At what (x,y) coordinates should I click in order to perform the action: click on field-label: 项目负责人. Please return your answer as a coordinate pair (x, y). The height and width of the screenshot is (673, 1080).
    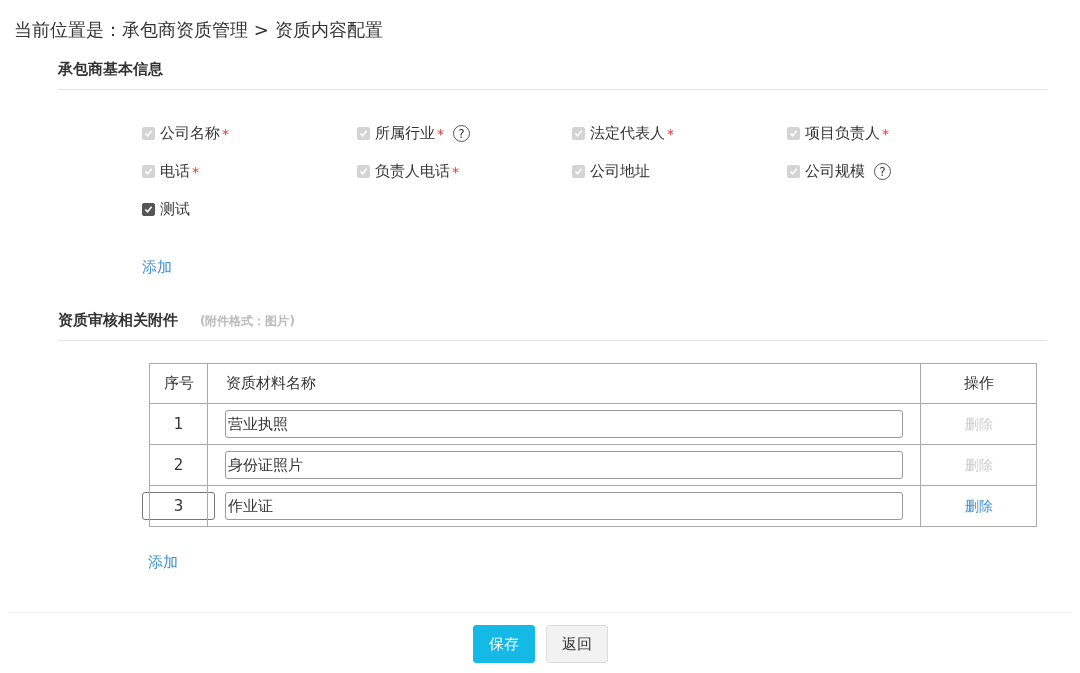
    Looking at the image, I should click on (842, 133).